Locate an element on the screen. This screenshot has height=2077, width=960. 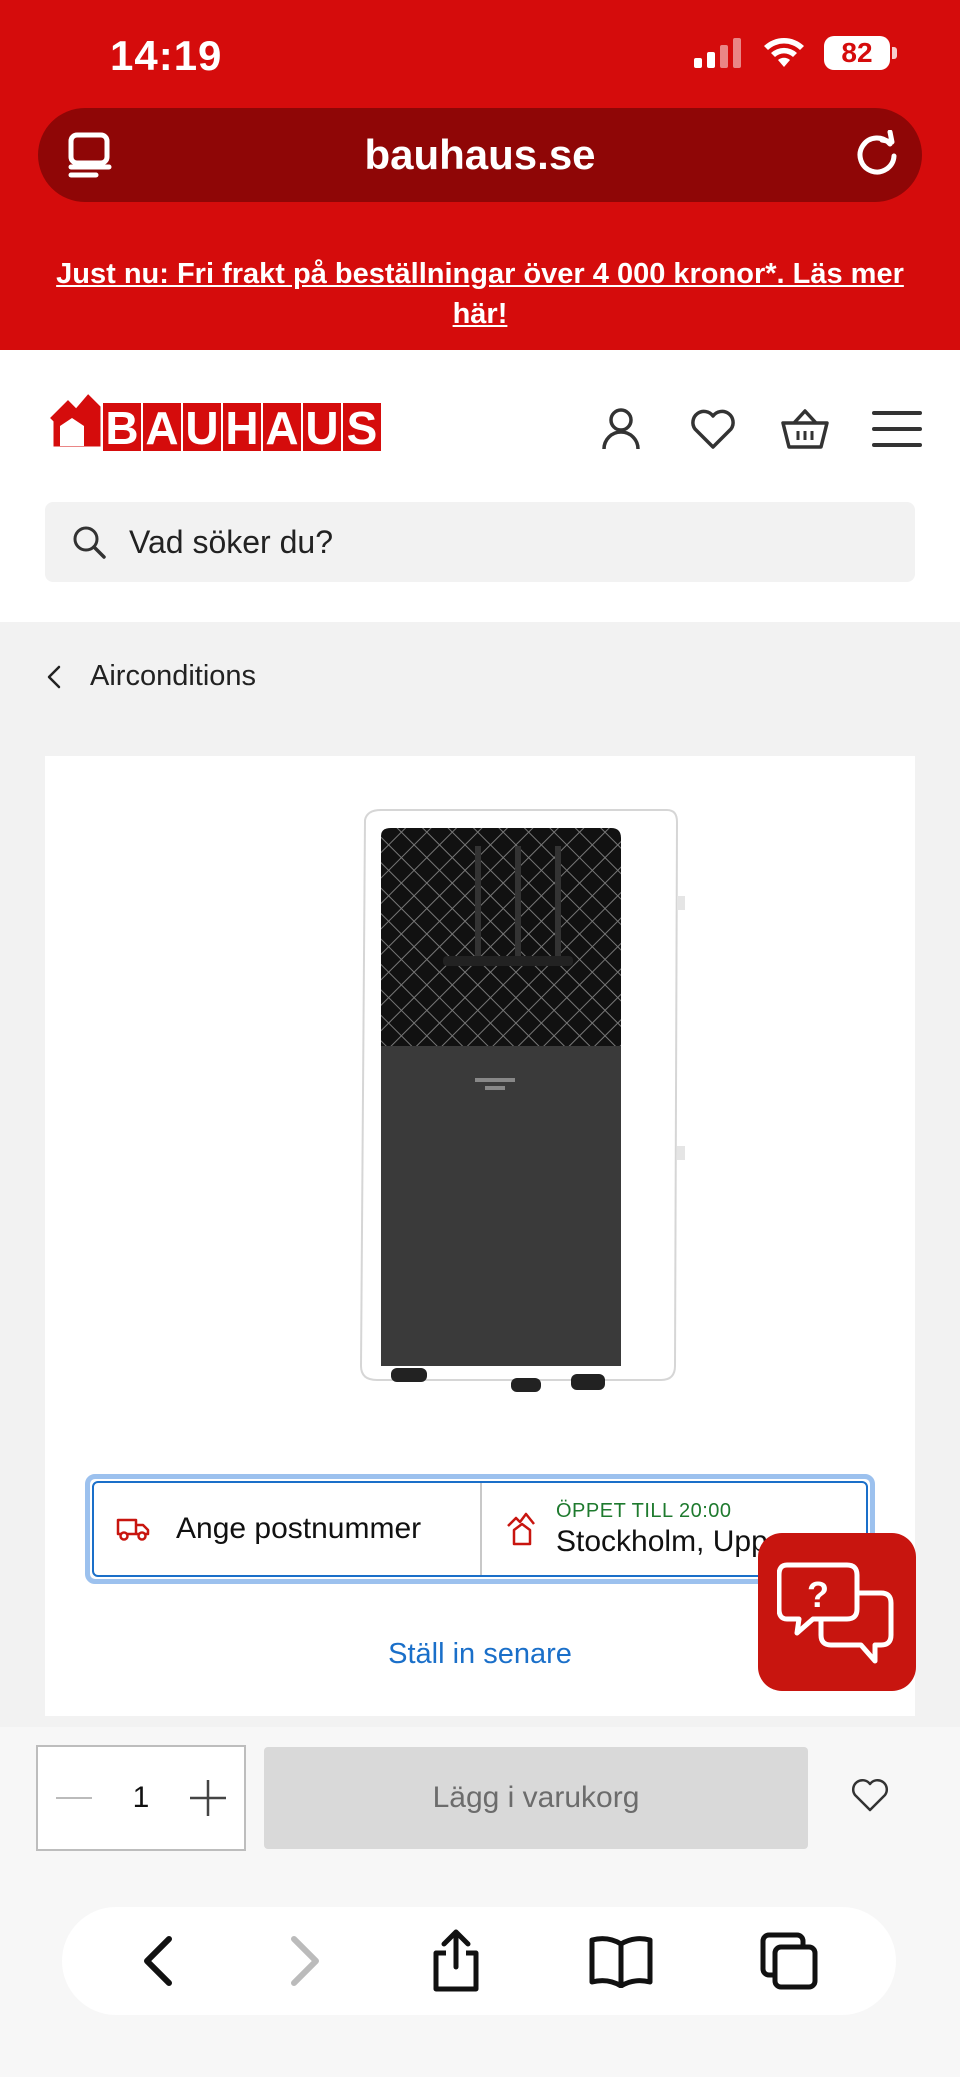
chat-icon: ? is located at coordinates (835, 1613).